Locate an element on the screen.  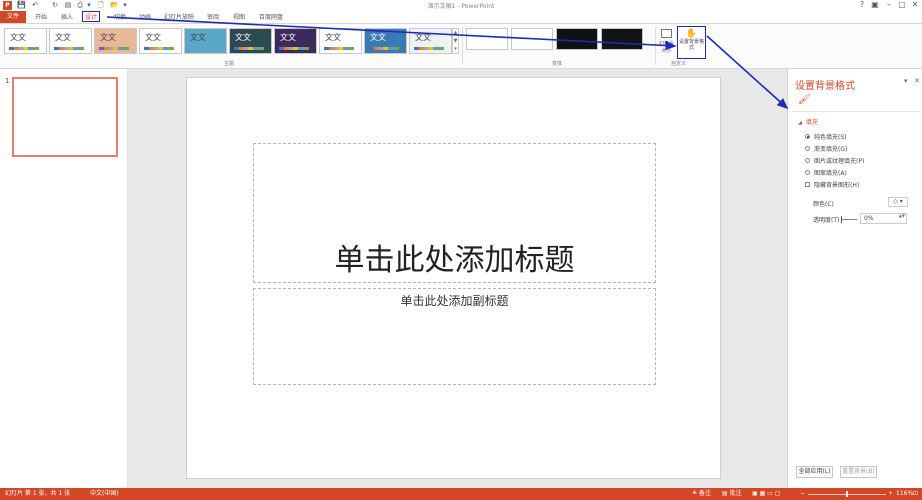
theme-8: 文文 is located at coordinates (340, 41).